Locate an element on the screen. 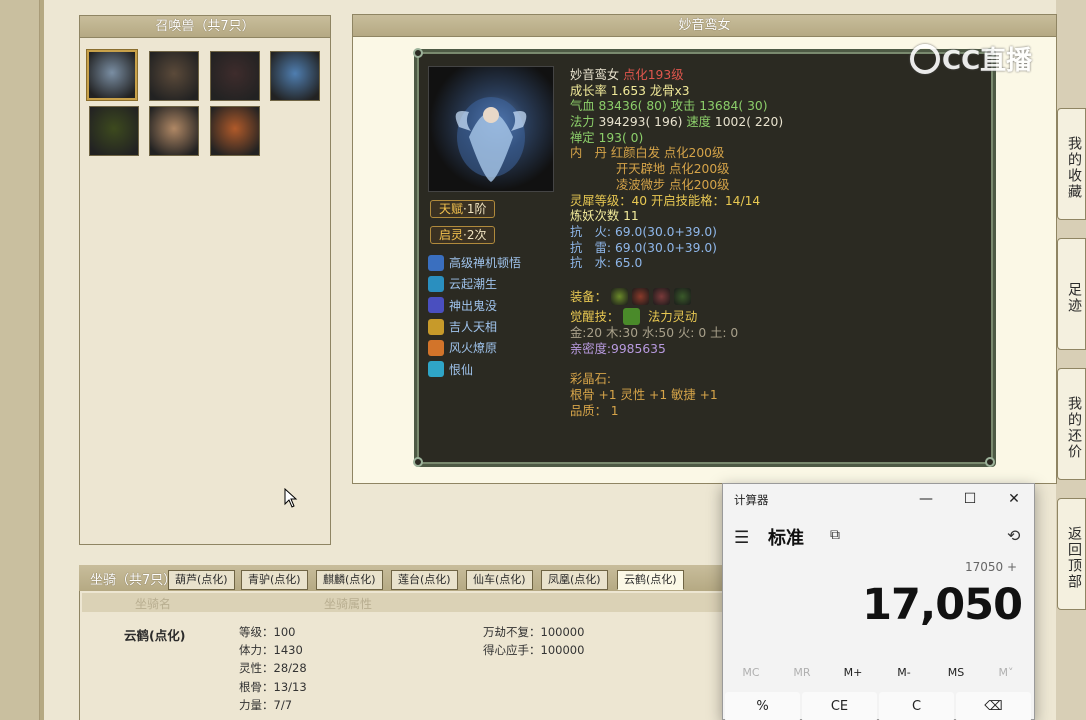 Image resolution: width=1086 pixels, height=720 pixels. mount-tab: 莲台(点化) is located at coordinates (424, 580).